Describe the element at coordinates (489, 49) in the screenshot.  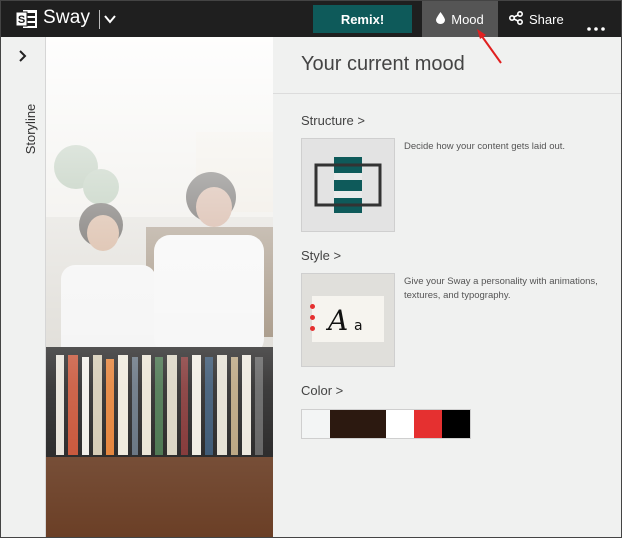
I see `annotation-arrow-icon` at that location.